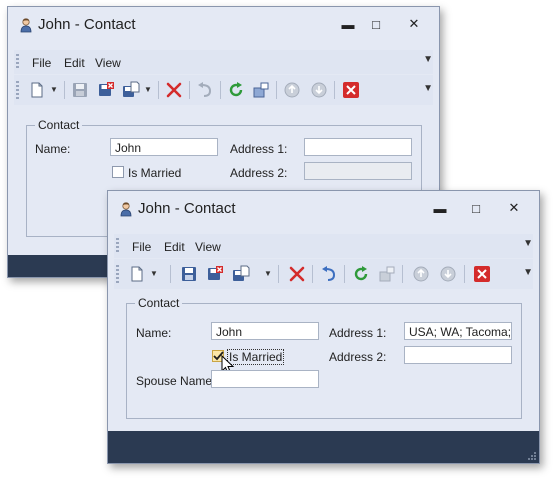 The image size is (553, 478). Describe the element at coordinates (358, 147) in the screenshot. I see `address1-field` at that location.